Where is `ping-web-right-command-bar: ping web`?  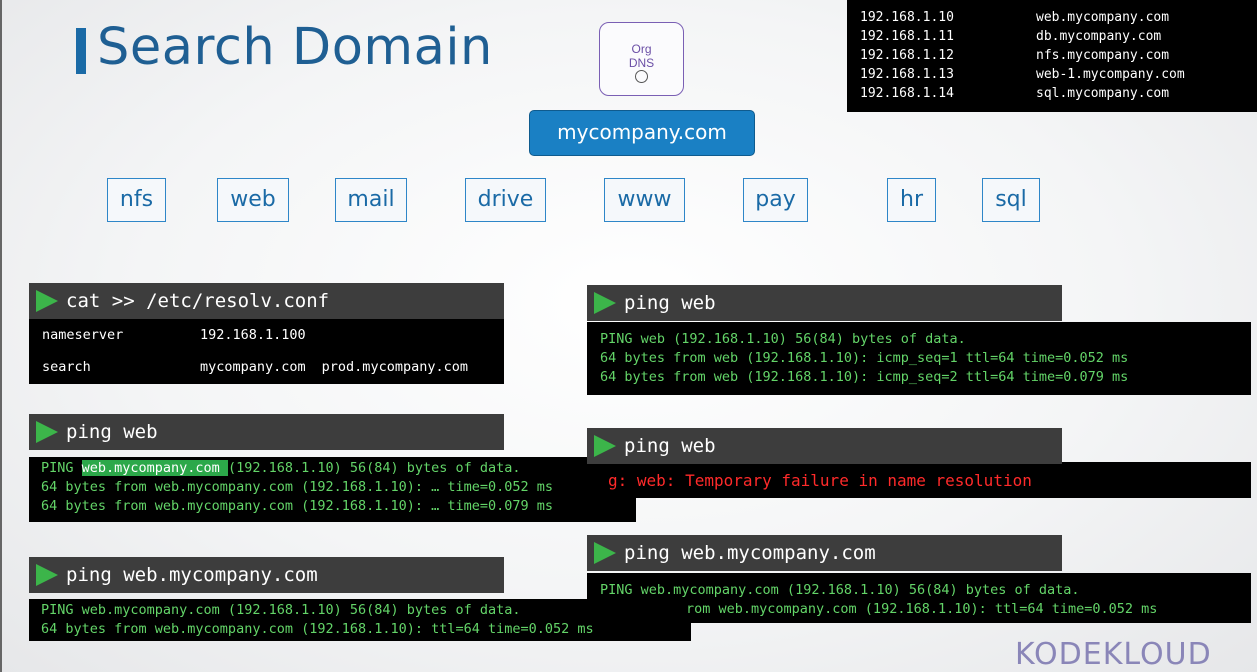 ping-web-right-command-bar: ping web is located at coordinates (824, 303).